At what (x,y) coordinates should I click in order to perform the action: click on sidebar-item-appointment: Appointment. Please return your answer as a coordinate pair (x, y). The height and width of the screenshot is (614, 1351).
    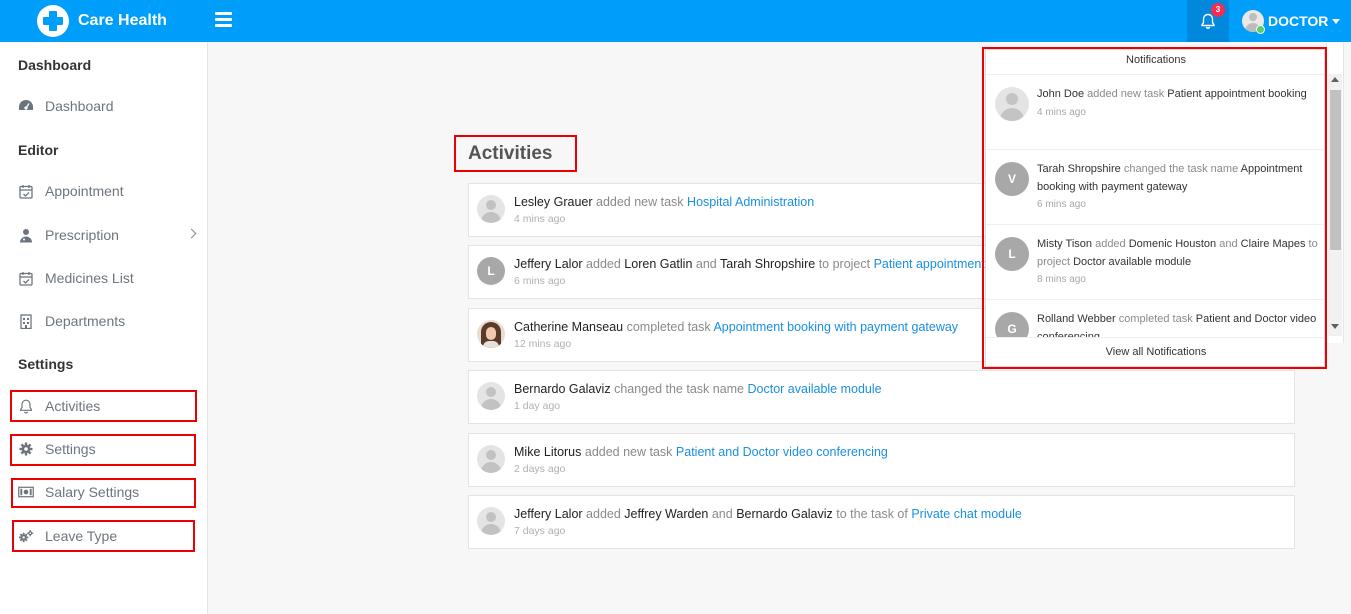
    Looking at the image, I should click on (108, 191).